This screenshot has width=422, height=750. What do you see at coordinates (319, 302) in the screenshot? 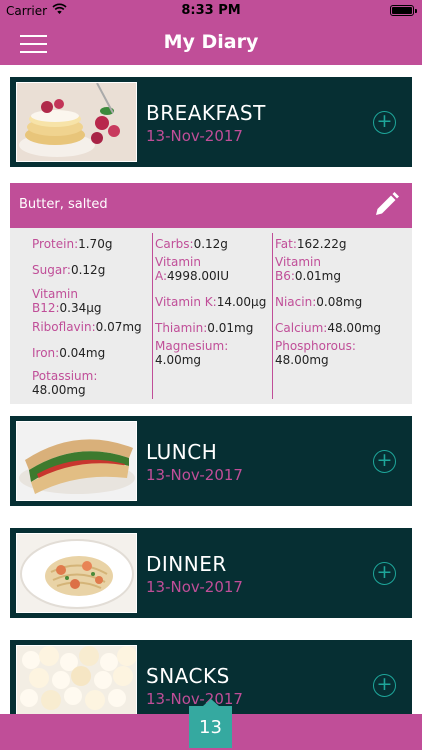
I see `nutrient-niacin: Niacin:0.08mg` at bounding box center [319, 302].